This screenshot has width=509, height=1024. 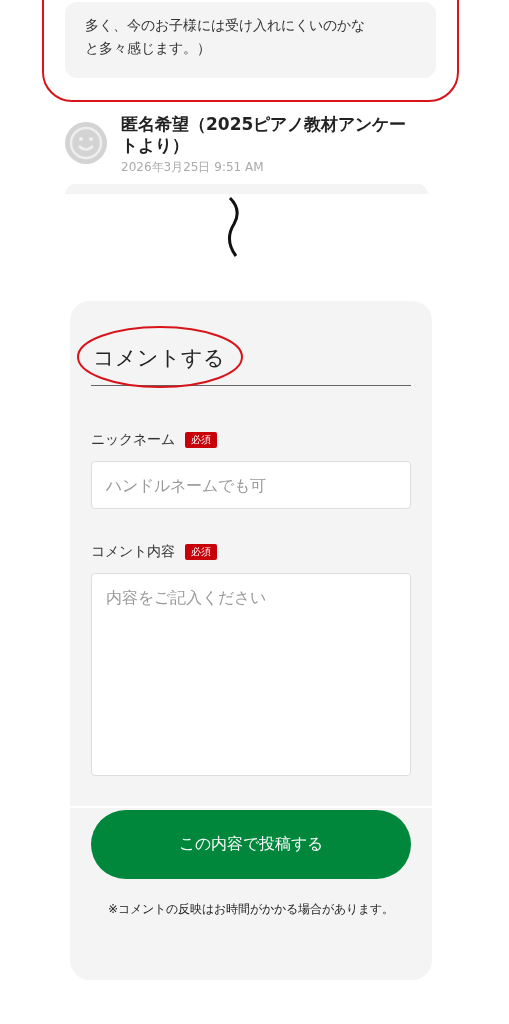 I want to click on submit-button: この内容で投稿する, so click(x=251, y=844).